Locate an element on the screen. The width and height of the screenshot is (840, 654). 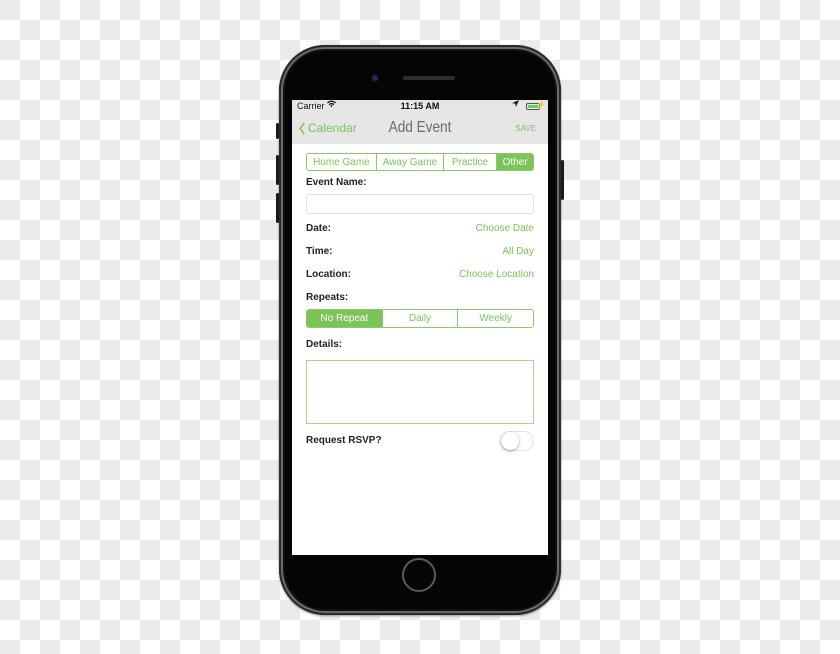
clock: 11:15 AM is located at coordinates (420, 106).